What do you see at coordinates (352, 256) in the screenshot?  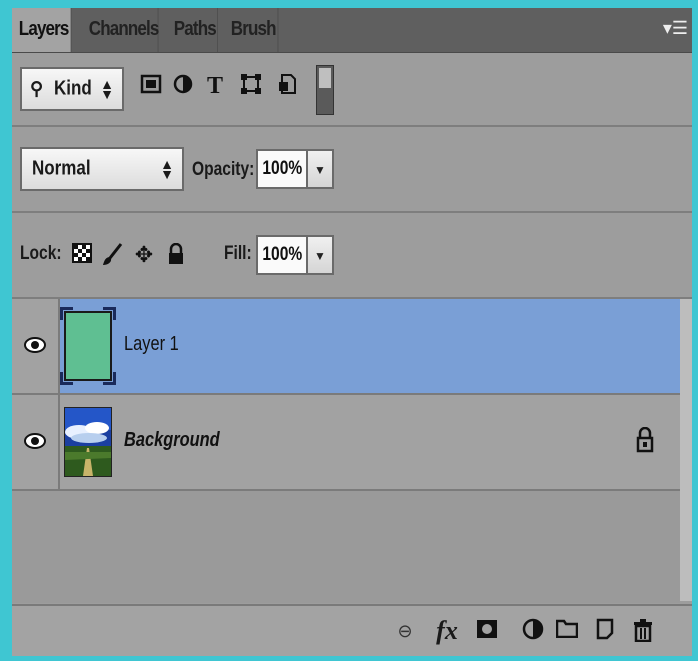 I see `lock-row: Lock: ✥ Fill: 100% ▼` at bounding box center [352, 256].